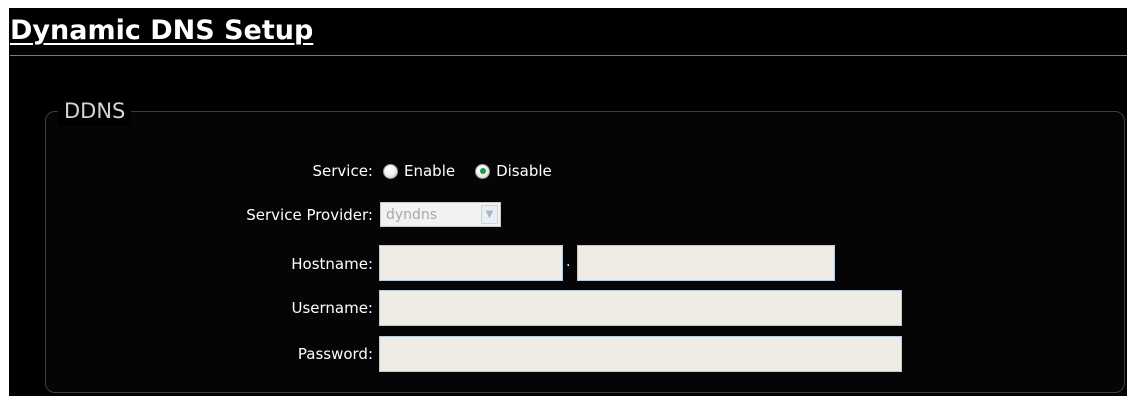 Image resolution: width=1127 pixels, height=396 pixels. I want to click on username-input, so click(640, 308).